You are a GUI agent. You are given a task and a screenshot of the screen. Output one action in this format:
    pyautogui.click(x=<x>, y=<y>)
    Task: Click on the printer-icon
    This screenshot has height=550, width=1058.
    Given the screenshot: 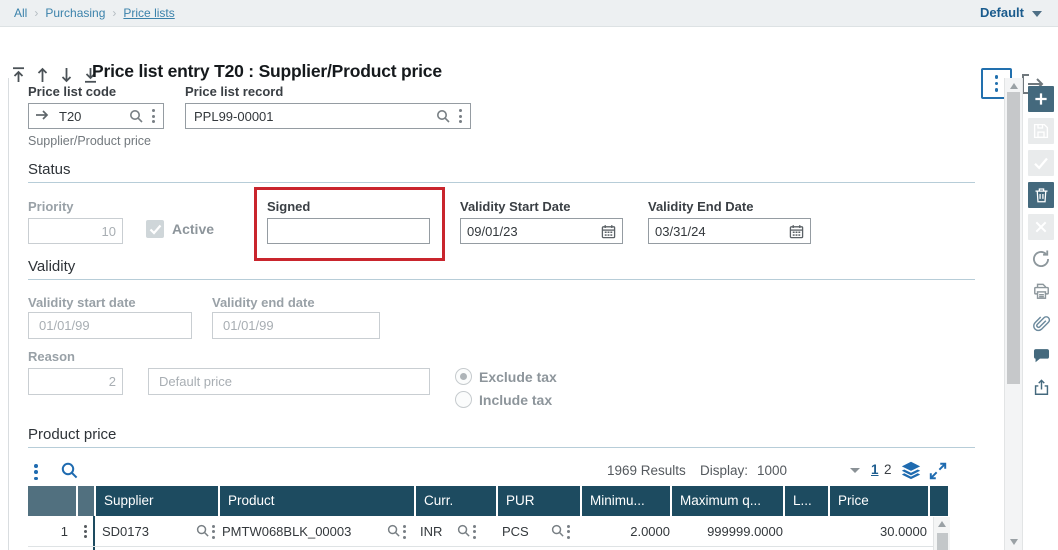 What is the action you would take?
    pyautogui.click(x=1041, y=291)
    